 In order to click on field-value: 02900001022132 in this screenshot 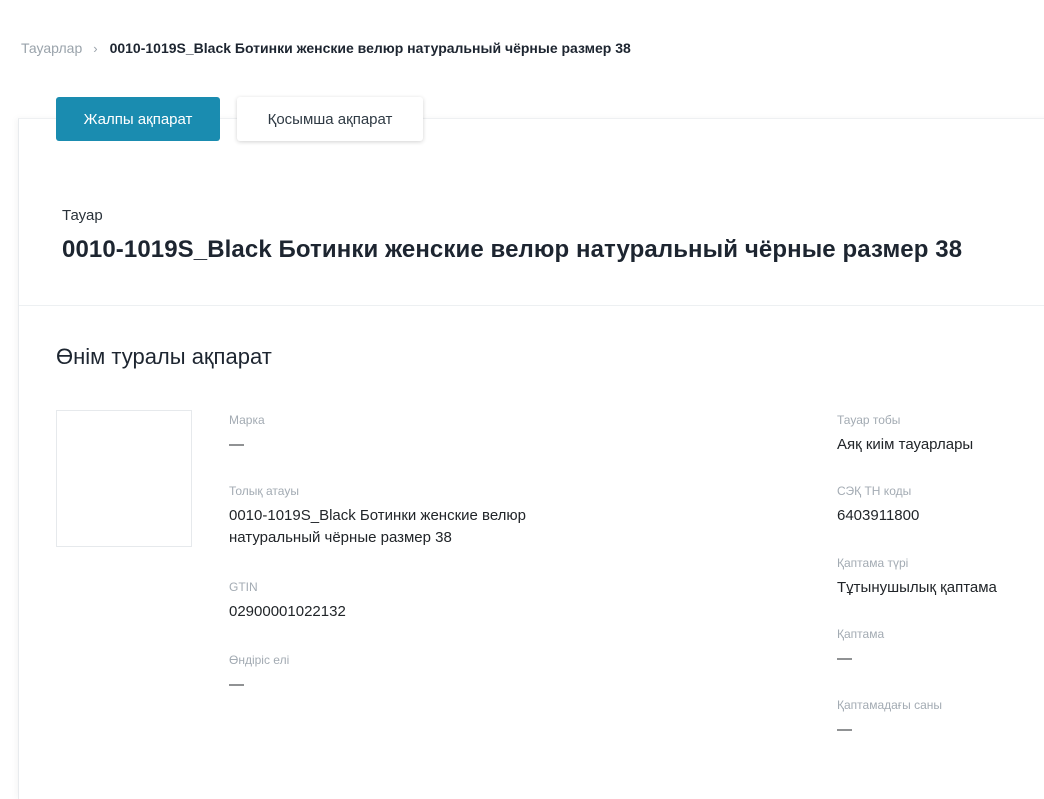, I will do `click(287, 611)`.